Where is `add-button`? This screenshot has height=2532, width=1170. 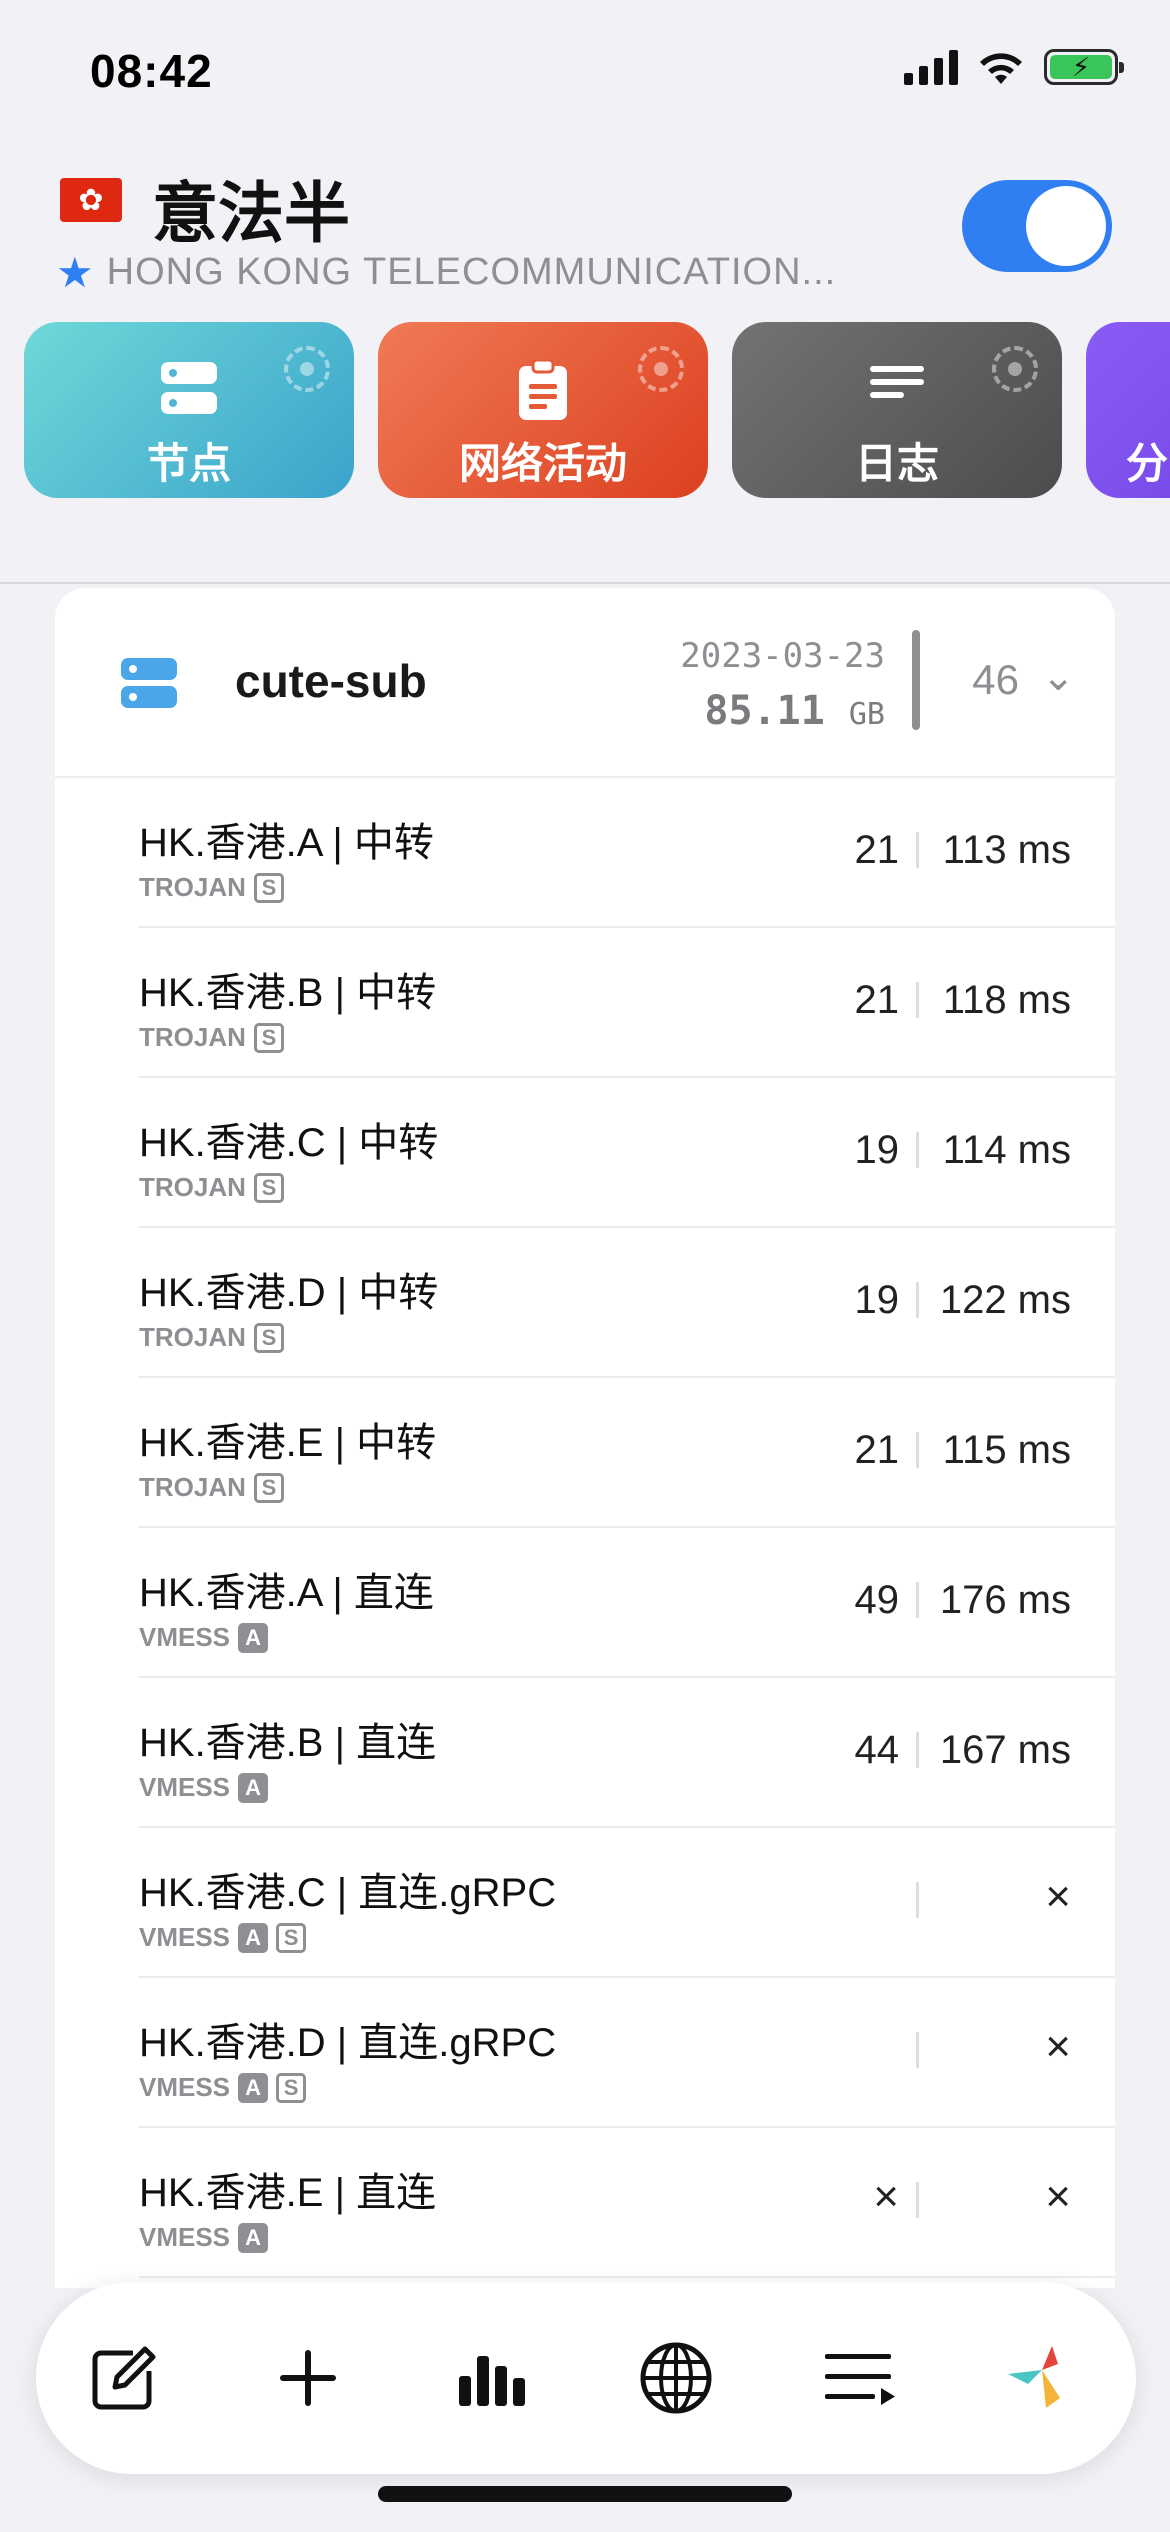 add-button is located at coordinates (308, 2378).